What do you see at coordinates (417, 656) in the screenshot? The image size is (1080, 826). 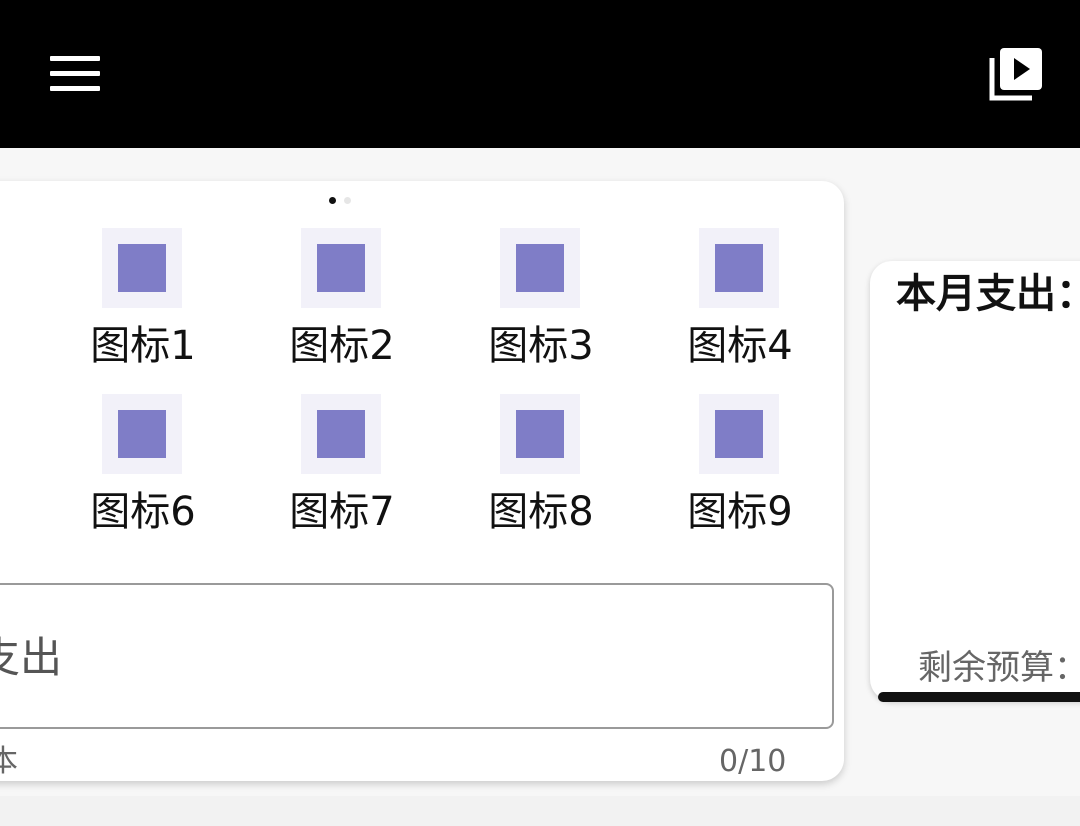 I see `expense-input` at bounding box center [417, 656].